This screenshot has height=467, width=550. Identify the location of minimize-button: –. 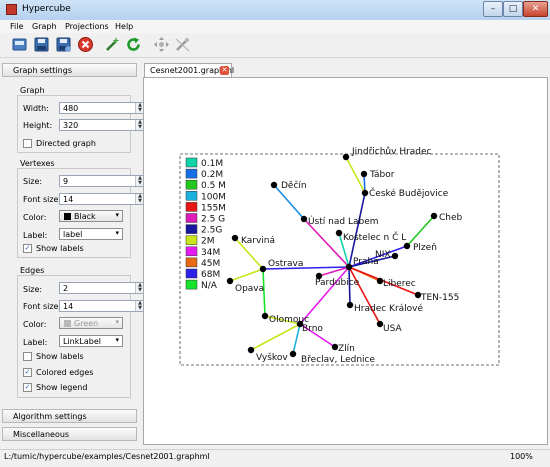
(493, 9).